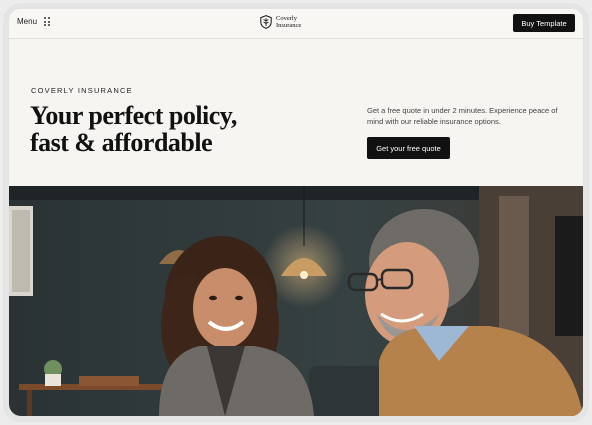 The width and height of the screenshot is (592, 425). What do you see at coordinates (408, 148) in the screenshot?
I see `free-quote-button: Get your free quote` at bounding box center [408, 148].